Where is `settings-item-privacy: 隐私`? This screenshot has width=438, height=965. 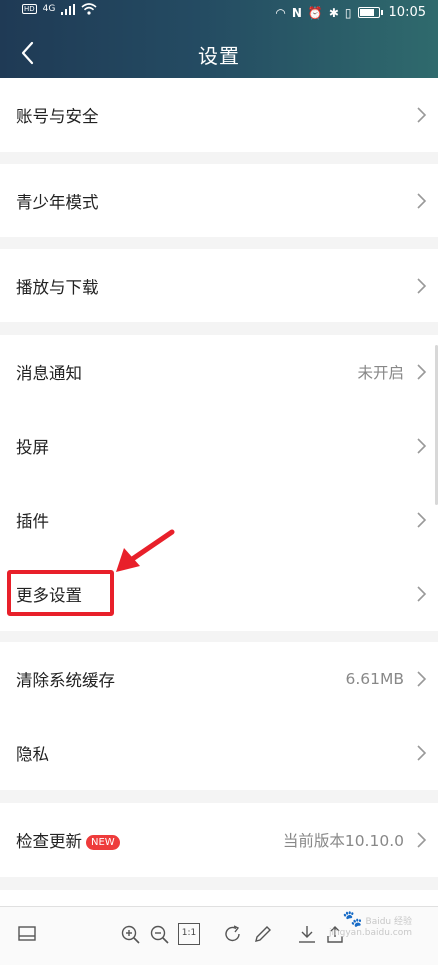 settings-item-privacy: 隐私 is located at coordinates (219, 753).